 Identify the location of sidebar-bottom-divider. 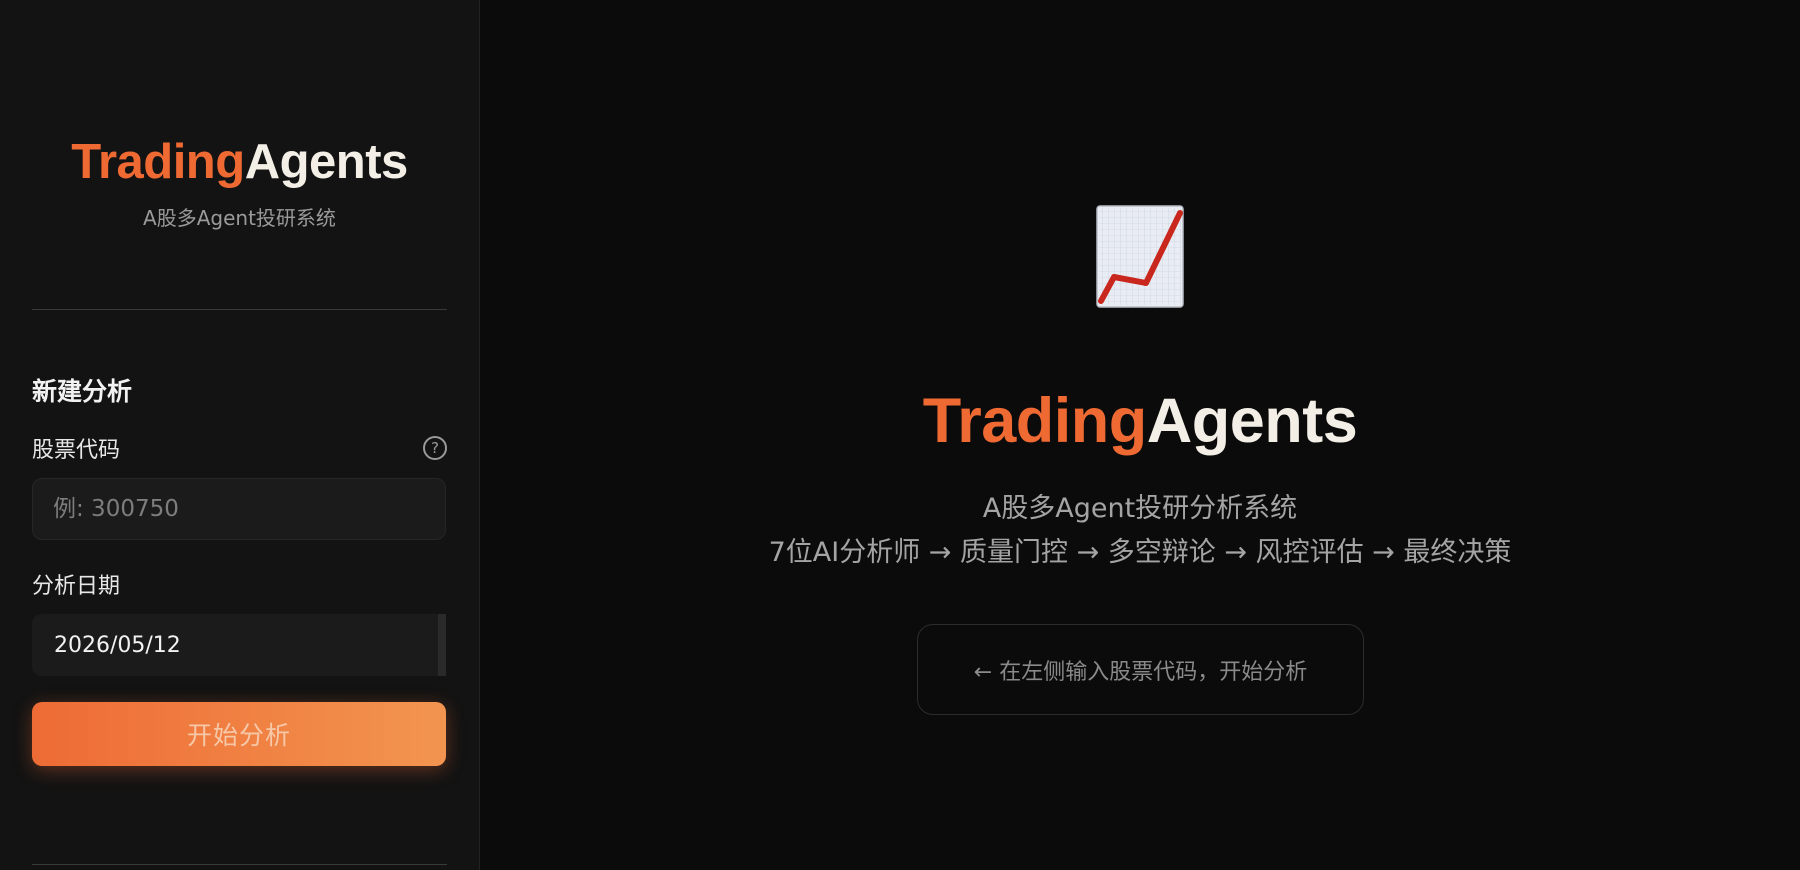
(239, 864).